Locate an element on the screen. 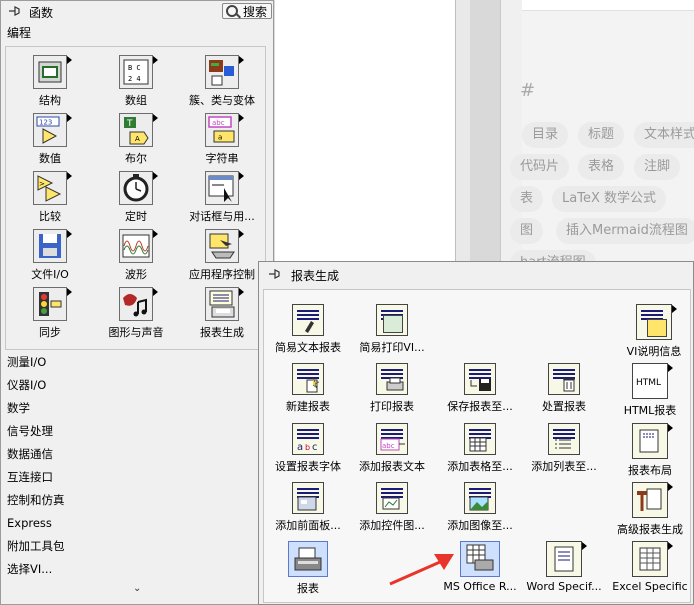 The image size is (694, 605). category-signal-processing: 信号处理 is located at coordinates (36, 431).